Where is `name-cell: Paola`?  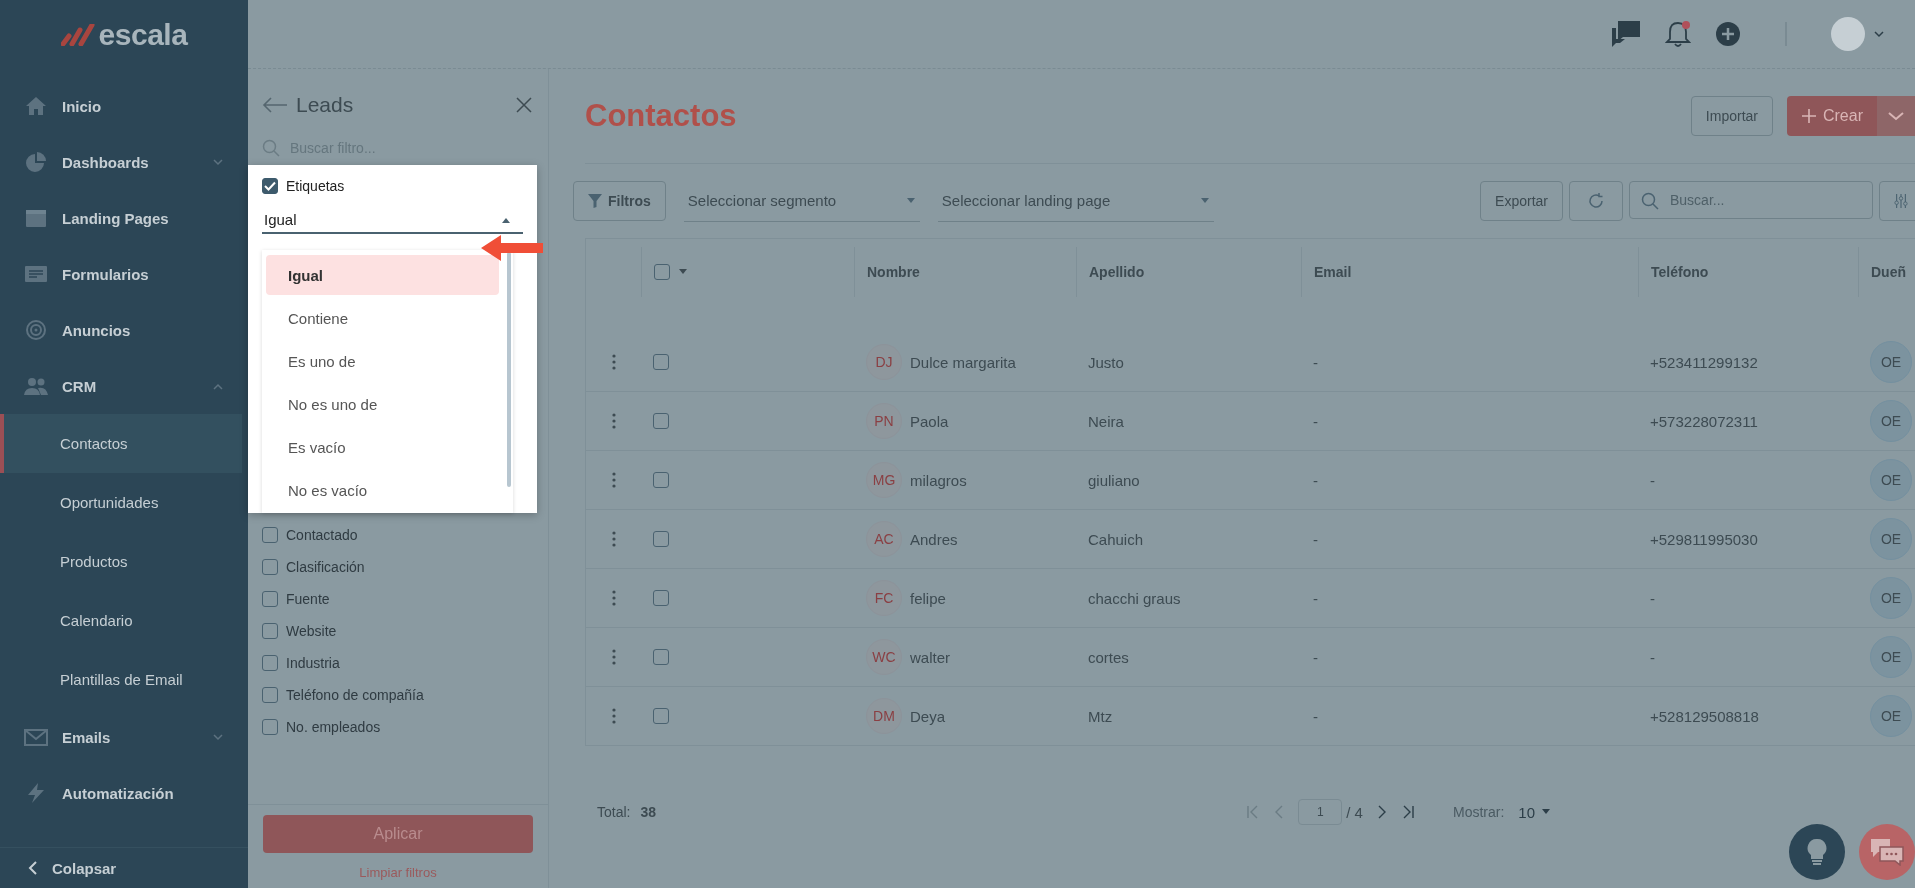 name-cell: Paola is located at coordinates (929, 421).